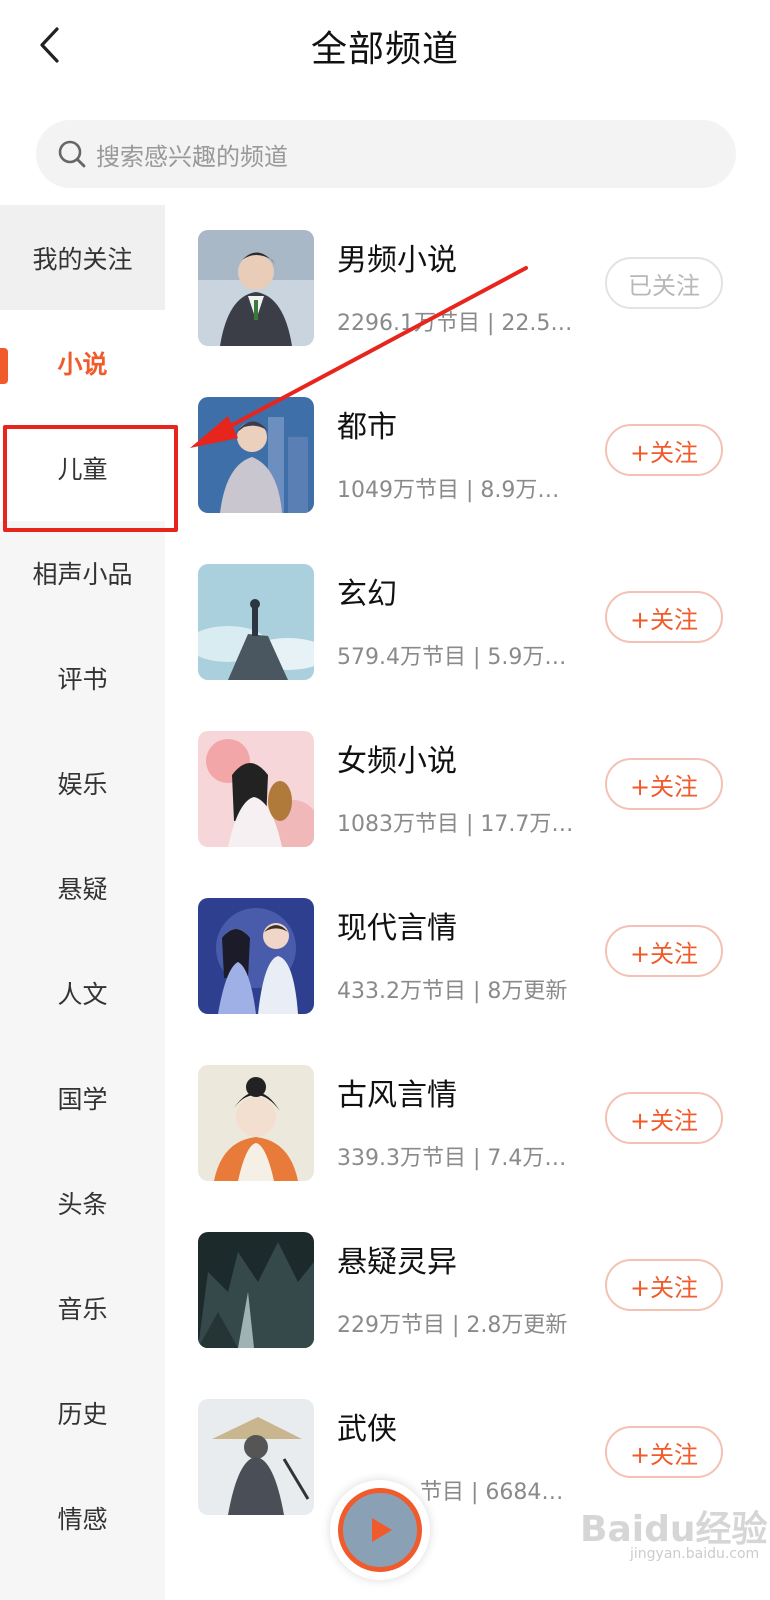 Image resolution: width=770 pixels, height=1600 pixels. I want to click on channel-meta: 229万节目 | 2.8万更新, so click(452, 1325).